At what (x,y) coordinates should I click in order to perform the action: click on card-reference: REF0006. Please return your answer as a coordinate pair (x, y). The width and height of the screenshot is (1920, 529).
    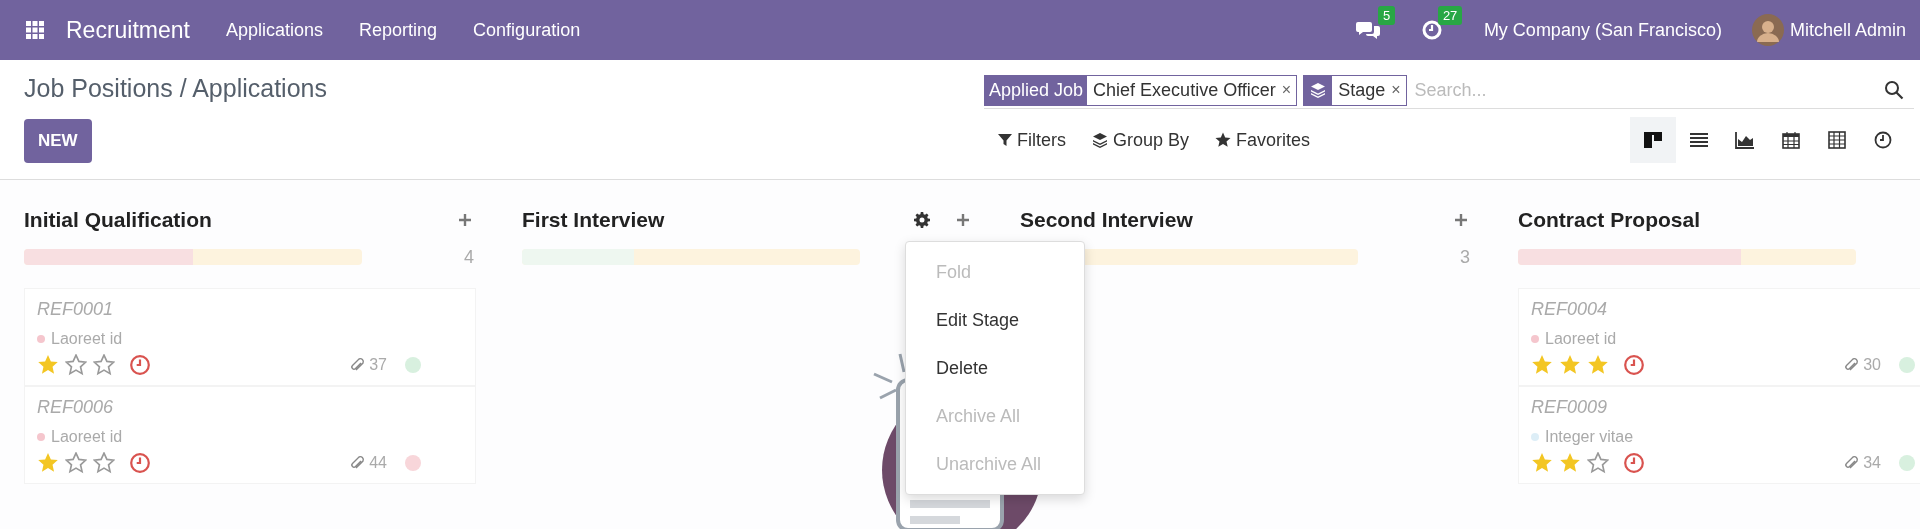
    Looking at the image, I should click on (75, 407).